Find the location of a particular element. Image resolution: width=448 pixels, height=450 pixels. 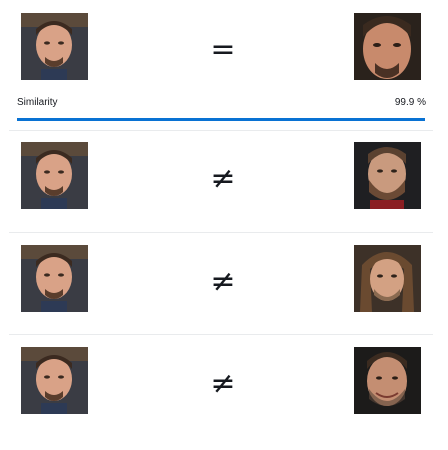

match-equals-icon: = is located at coordinates (223, 49).